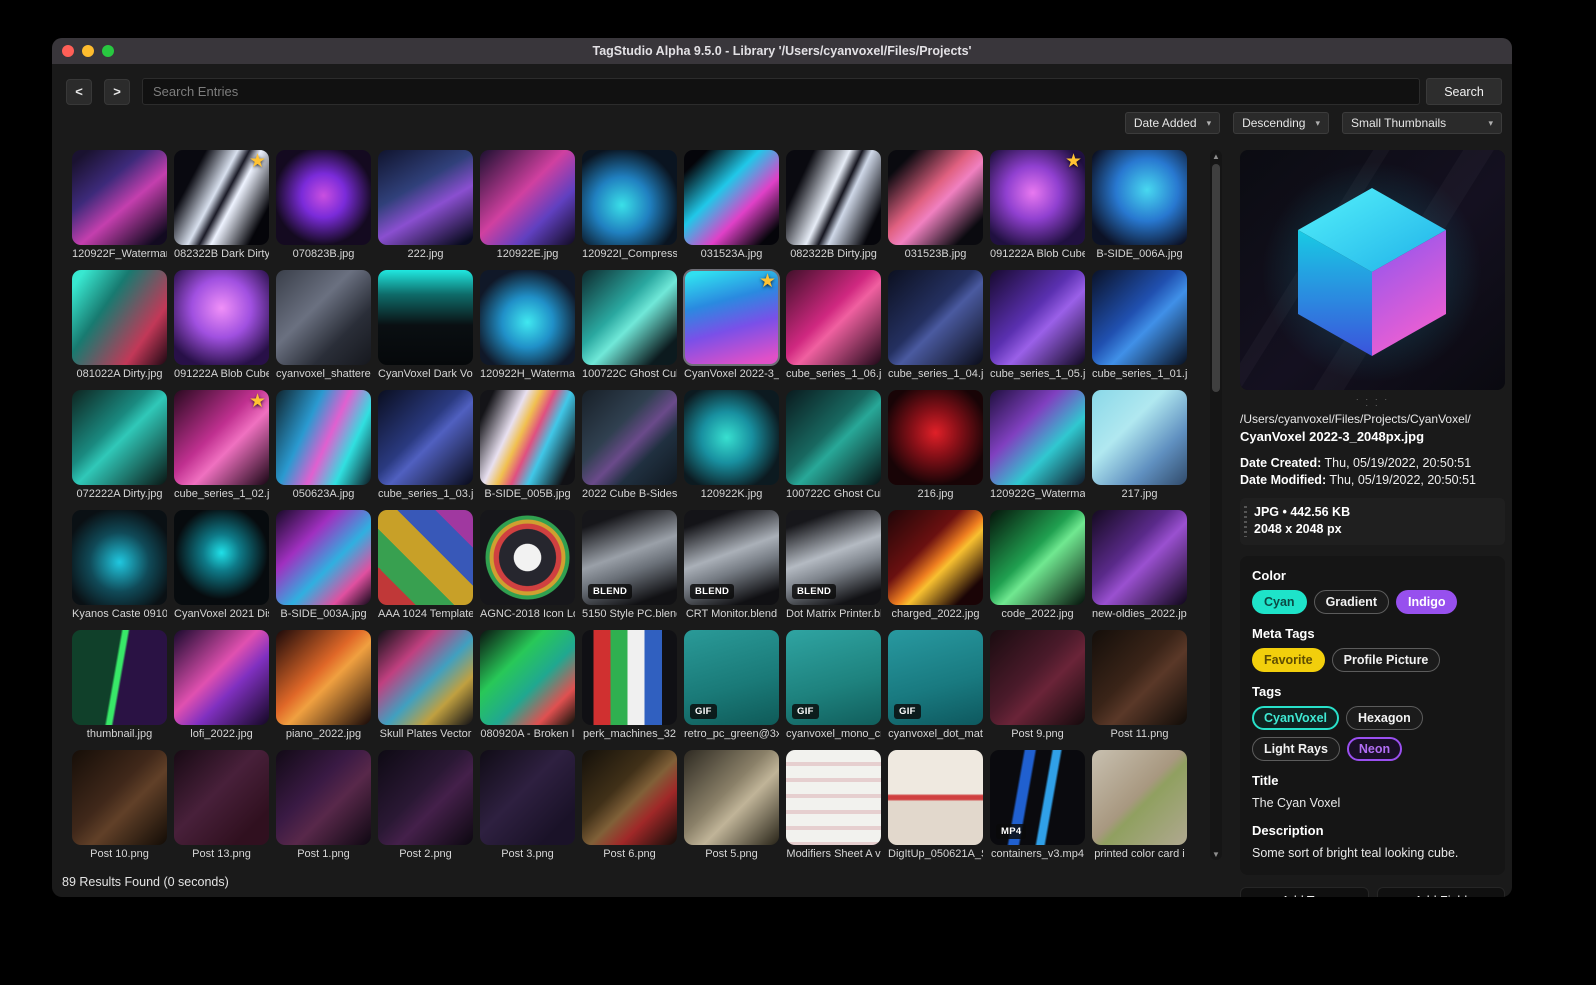  What do you see at coordinates (425, 565) in the screenshot?
I see `grid-item: AAA 1024 Template` at bounding box center [425, 565].